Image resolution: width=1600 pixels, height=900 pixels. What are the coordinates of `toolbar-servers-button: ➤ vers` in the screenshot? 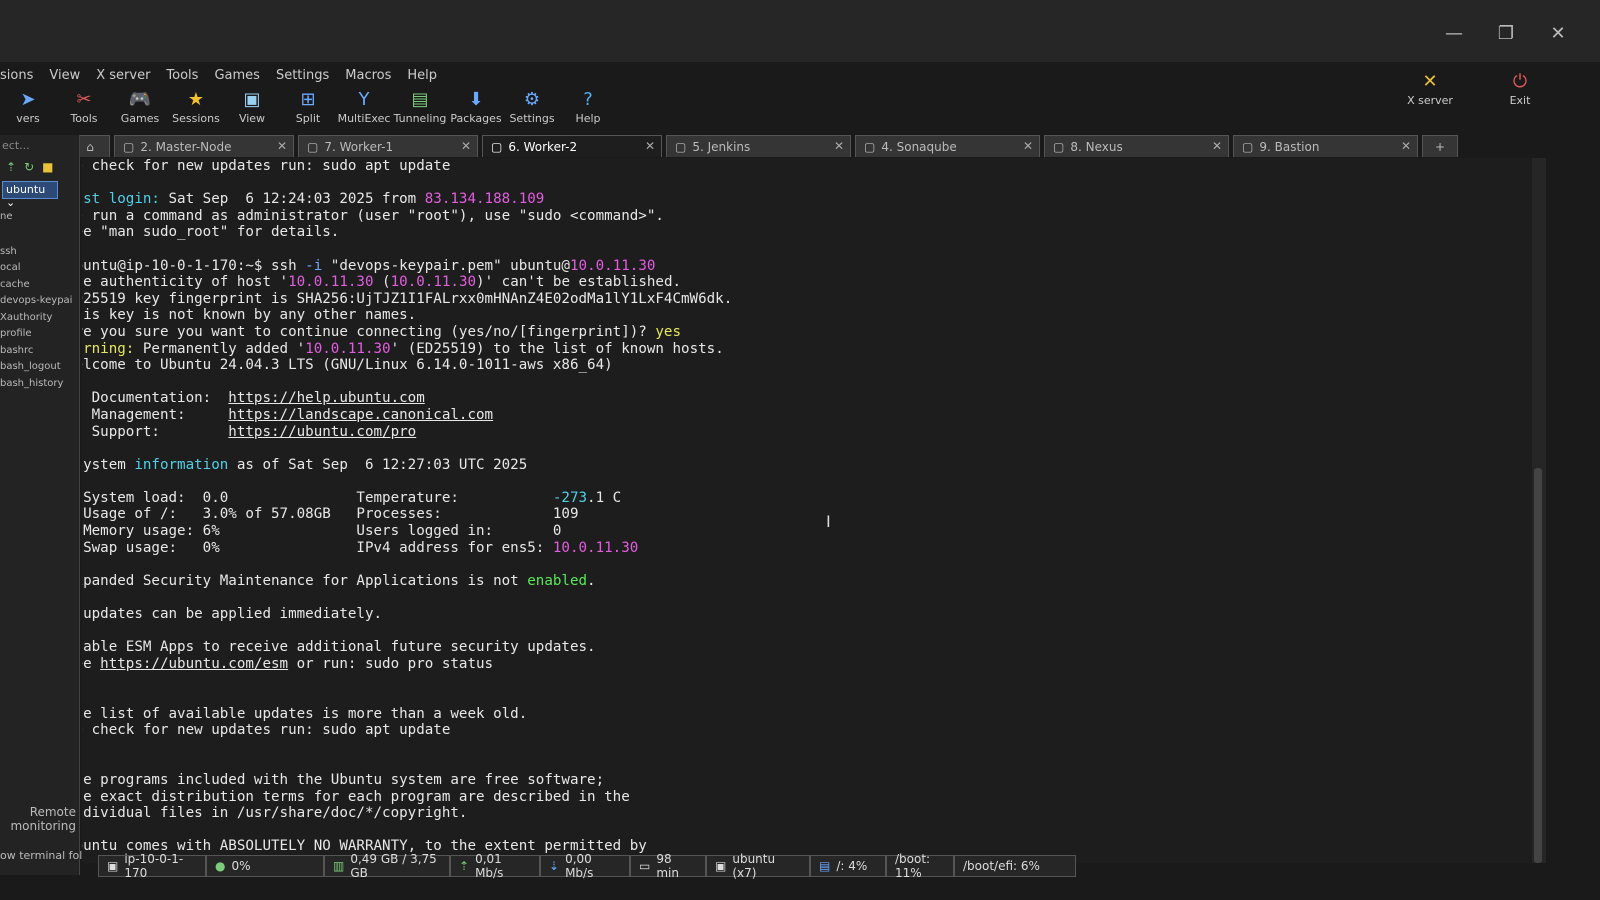 It's located at (28, 109).